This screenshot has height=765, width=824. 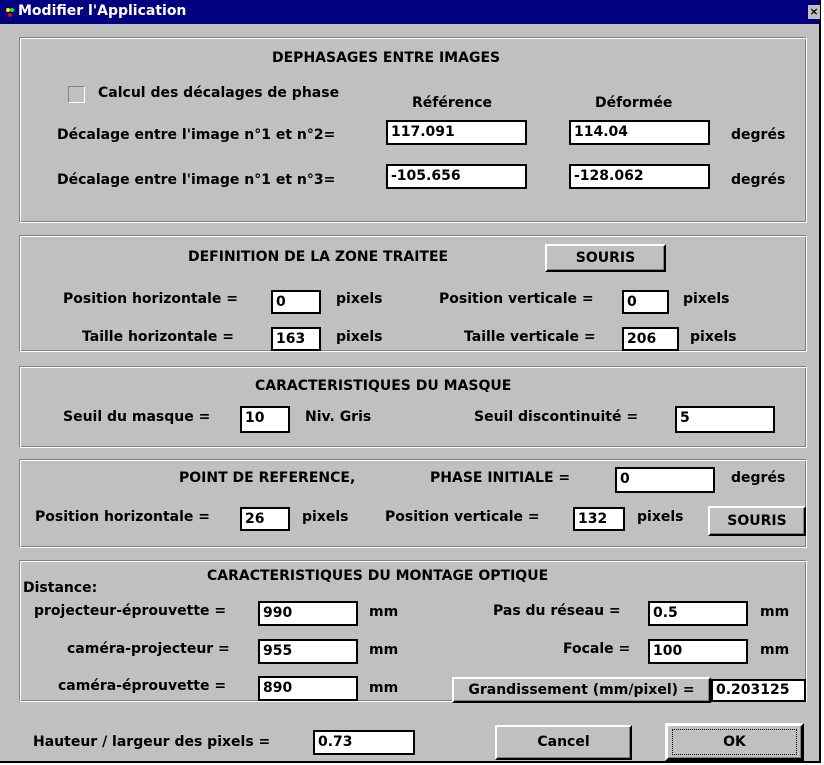 I want to click on reference-pos-v-field: 132, so click(x=599, y=519).